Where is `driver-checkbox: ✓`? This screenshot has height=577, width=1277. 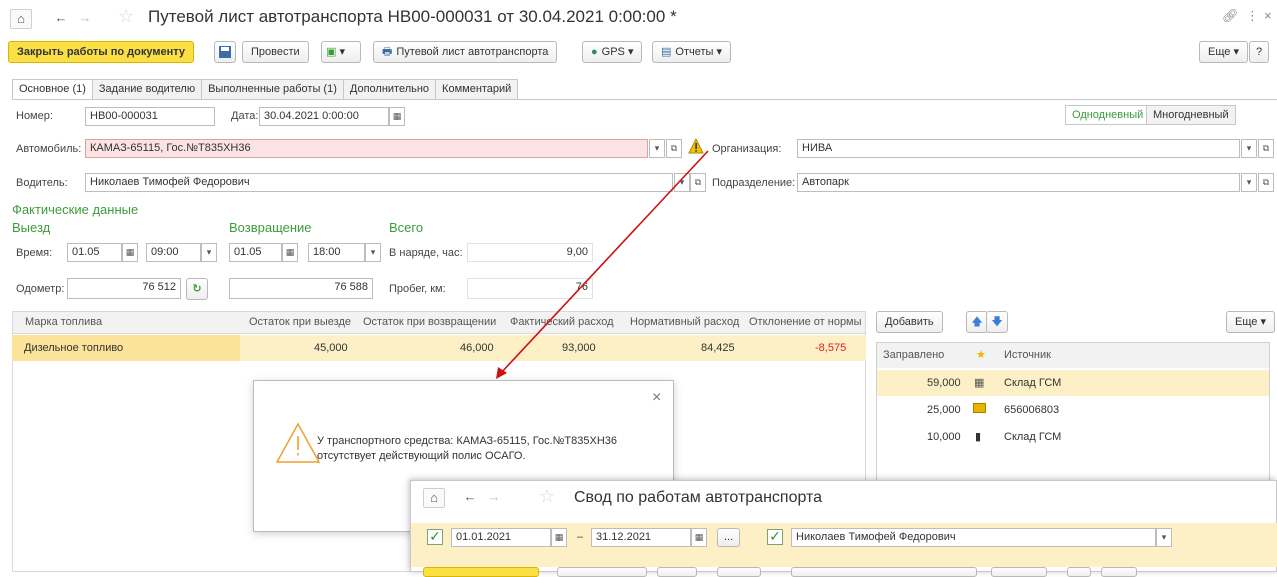 driver-checkbox: ✓ is located at coordinates (775, 537).